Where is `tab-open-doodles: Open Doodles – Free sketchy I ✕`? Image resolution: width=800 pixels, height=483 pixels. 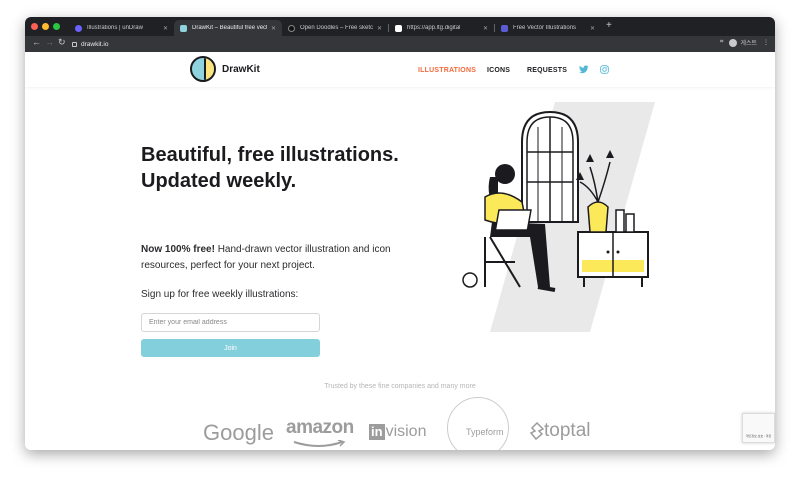
tab-open-doodles: Open Doodles – Free sketchy I ✕ is located at coordinates (335, 28).